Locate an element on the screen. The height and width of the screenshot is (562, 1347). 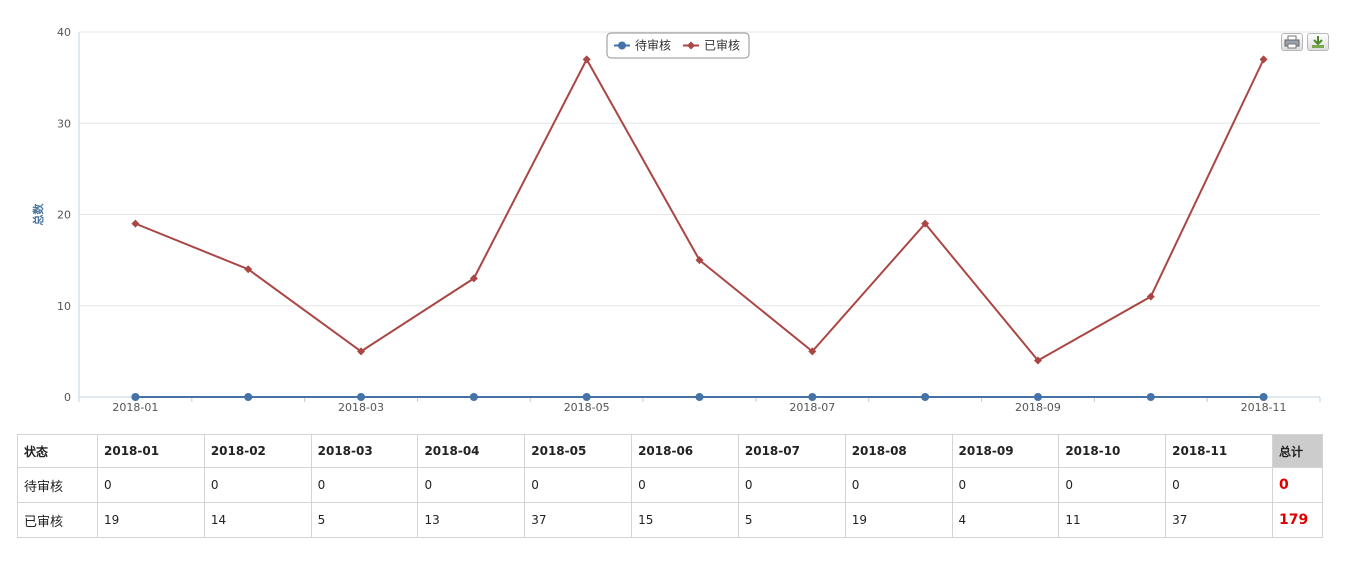
download-icon is located at coordinates (1318, 42).